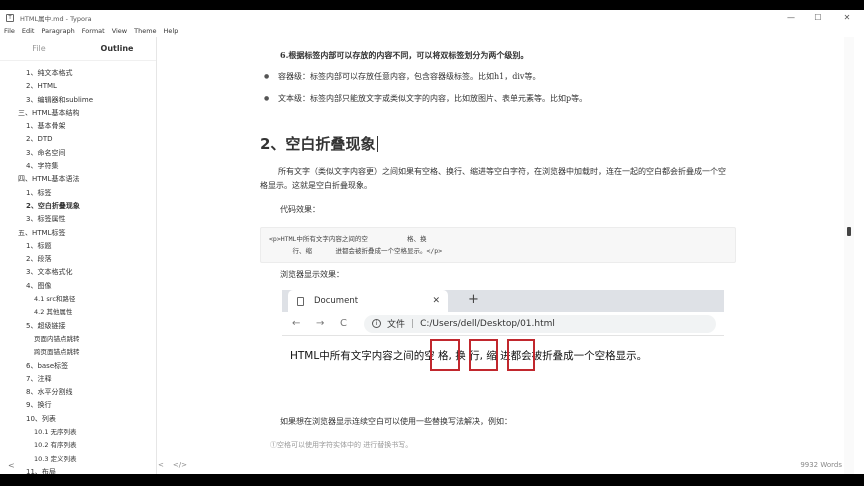 The height and width of the screenshot is (486, 864). I want to click on source-code-icon: </>, so click(180, 465).